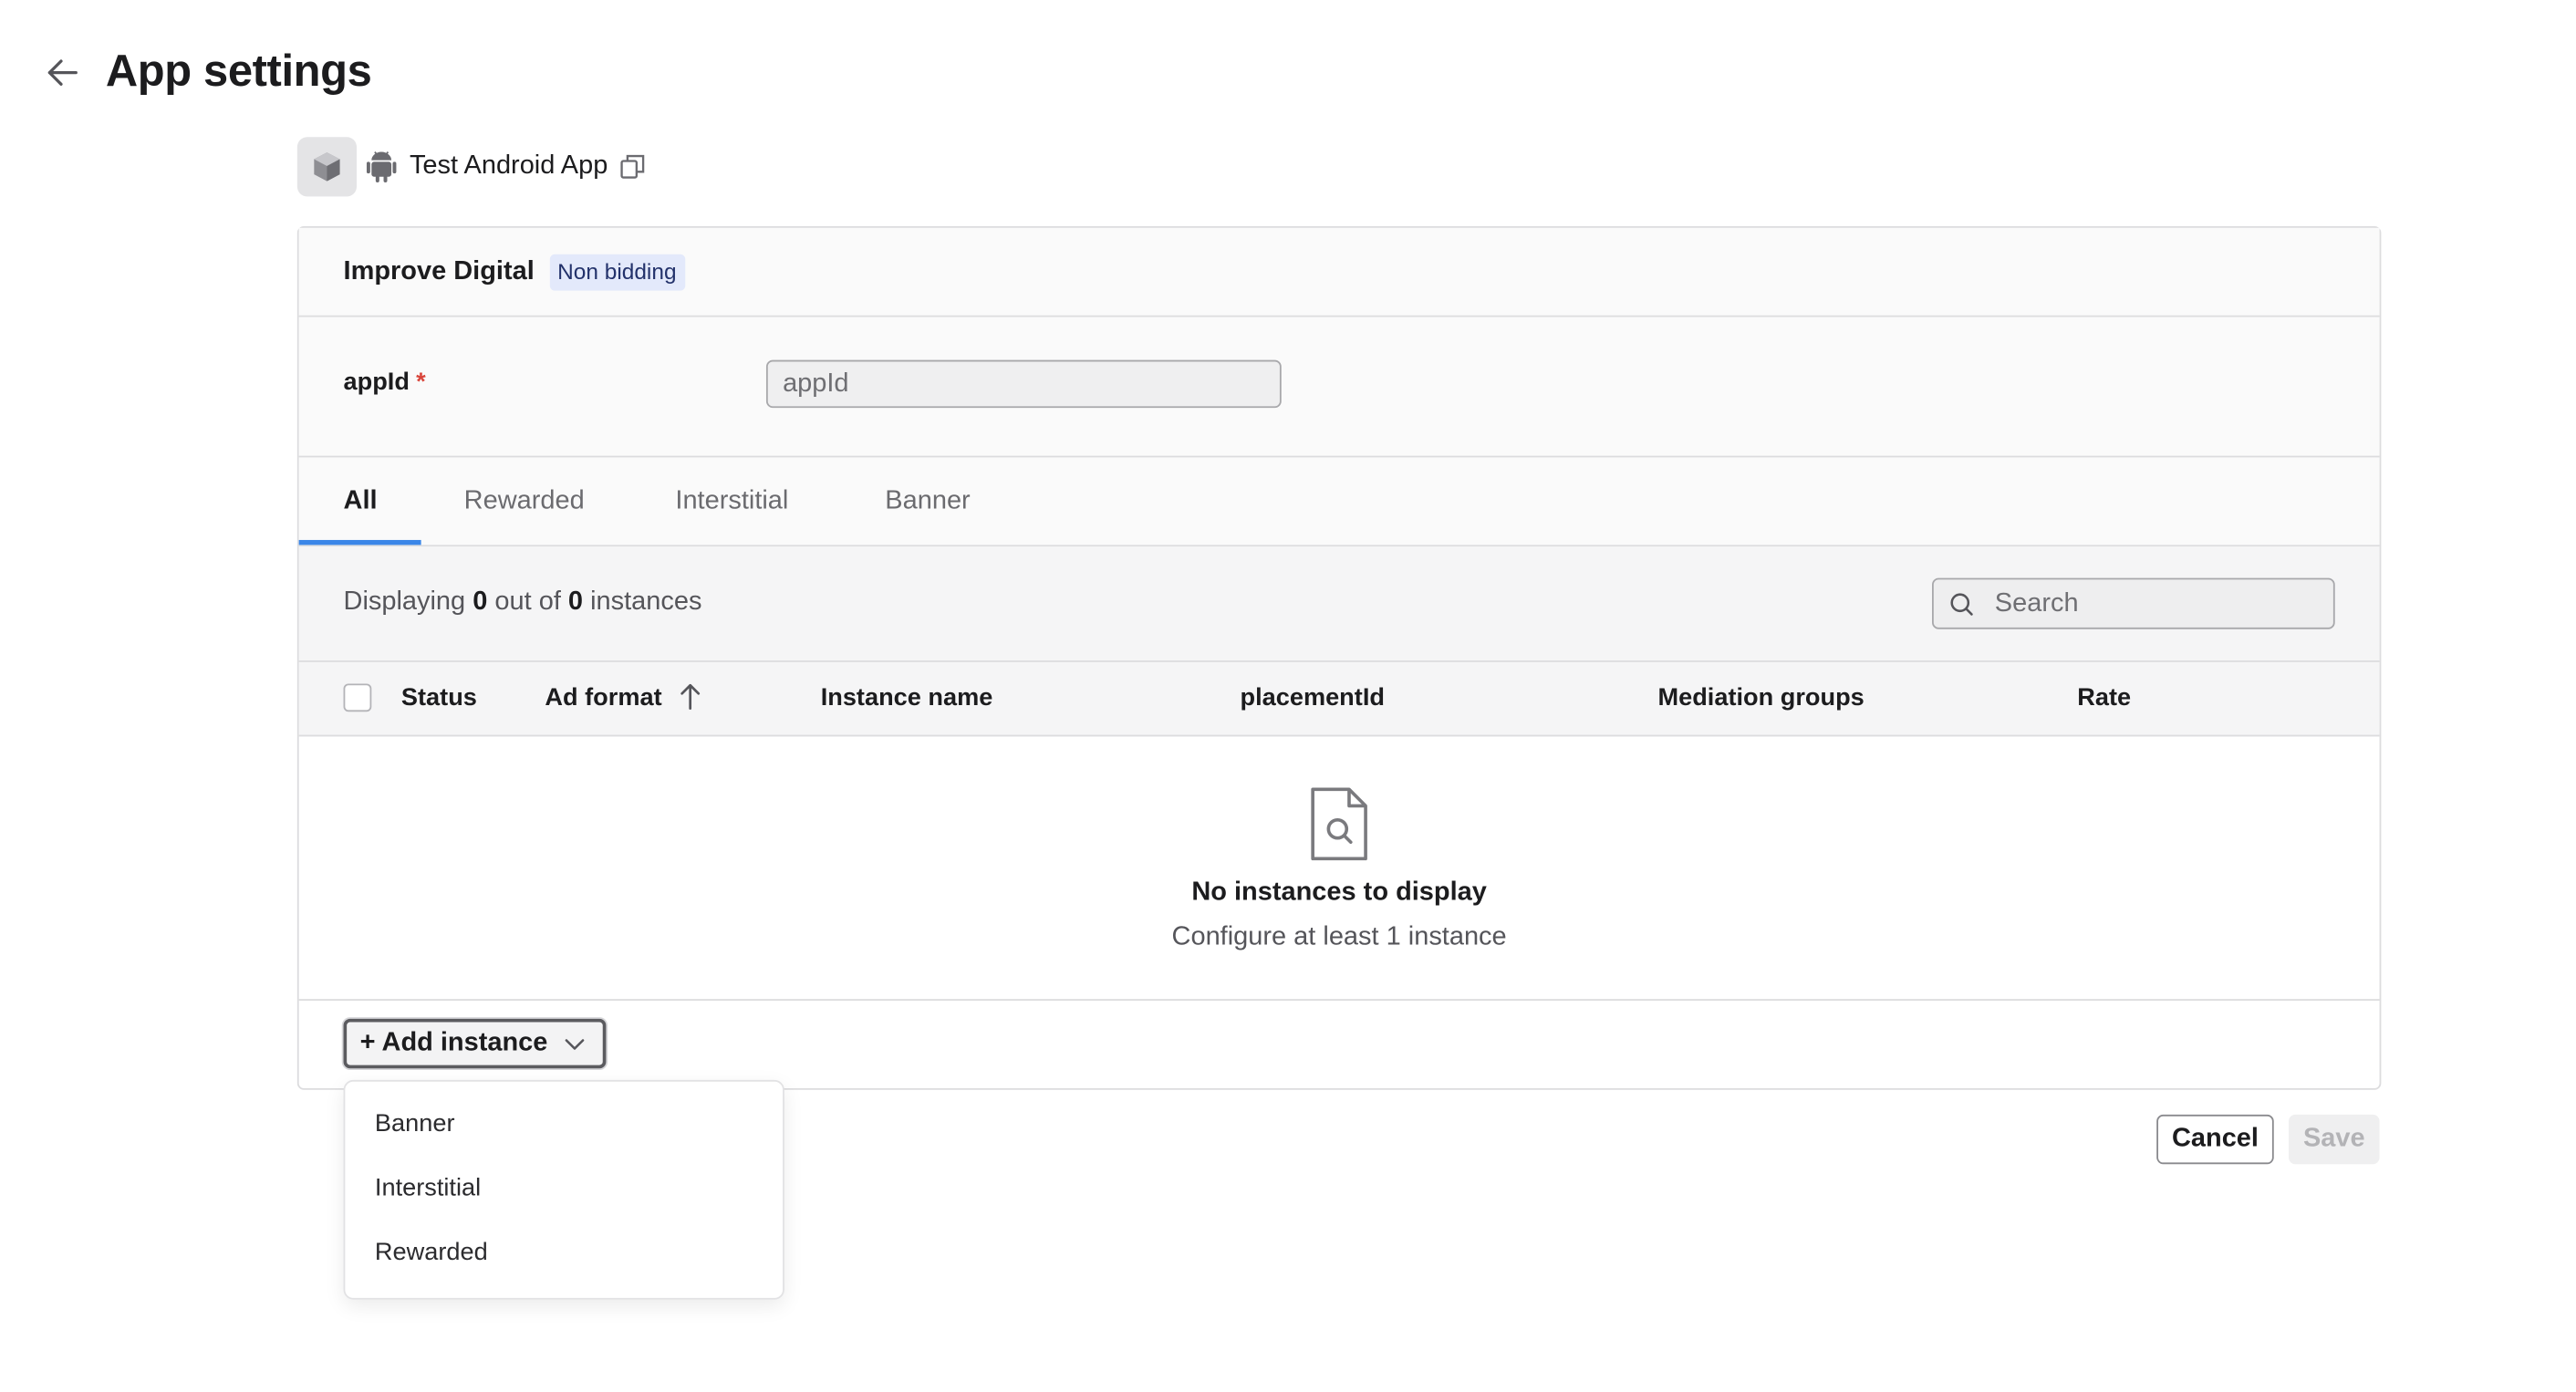 The image size is (2576, 1392). I want to click on android-icon, so click(382, 167).